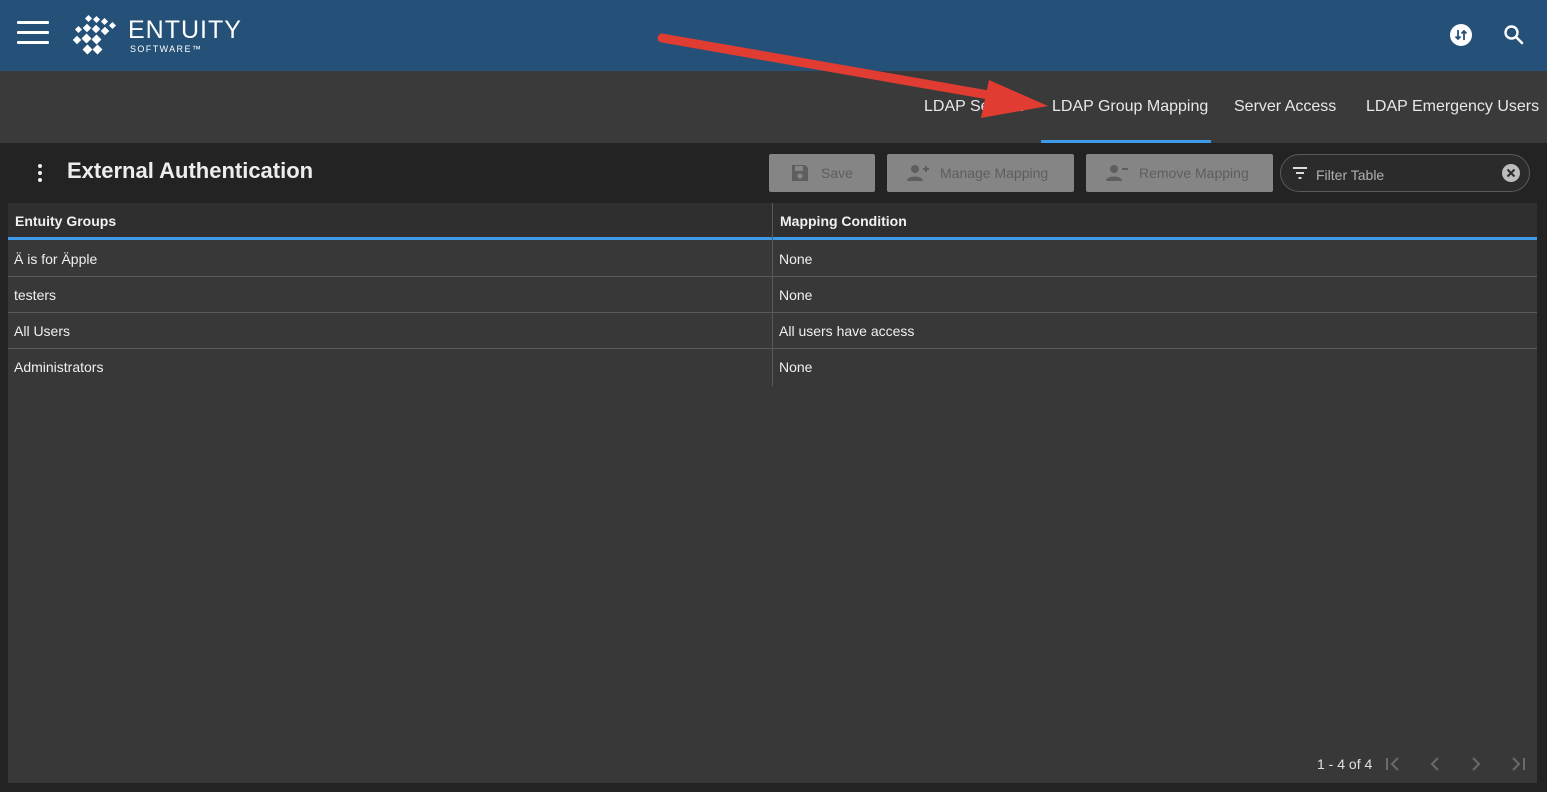 Image resolution: width=1547 pixels, height=792 pixels. Describe the element at coordinates (1300, 173) in the screenshot. I see `filter-icon` at that location.